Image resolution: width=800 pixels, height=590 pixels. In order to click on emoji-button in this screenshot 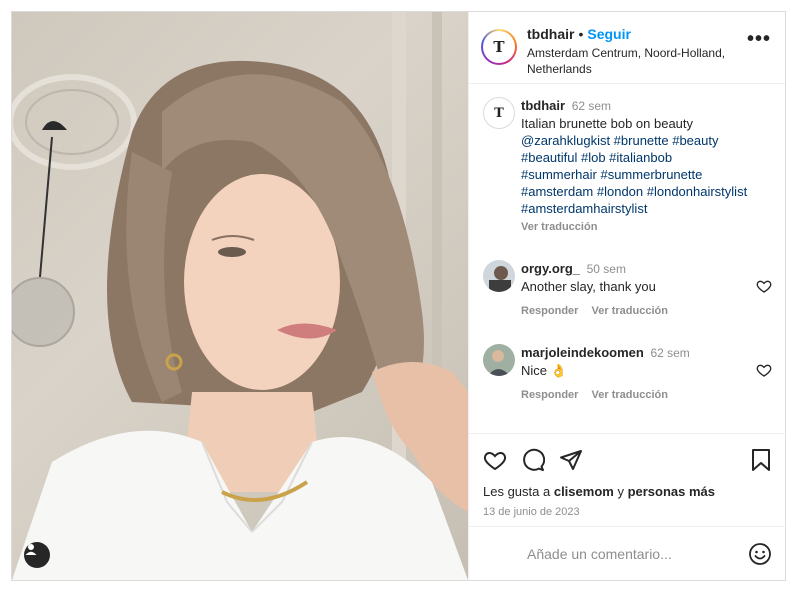, I will do `click(760, 554)`.